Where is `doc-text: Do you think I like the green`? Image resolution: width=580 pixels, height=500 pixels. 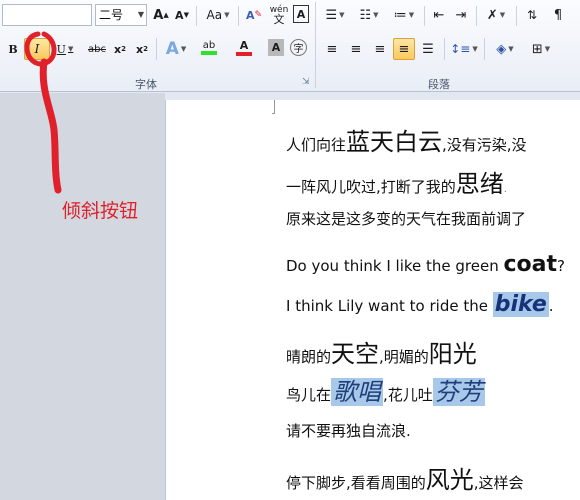 doc-text: Do you think I like the green is located at coordinates (395, 266).